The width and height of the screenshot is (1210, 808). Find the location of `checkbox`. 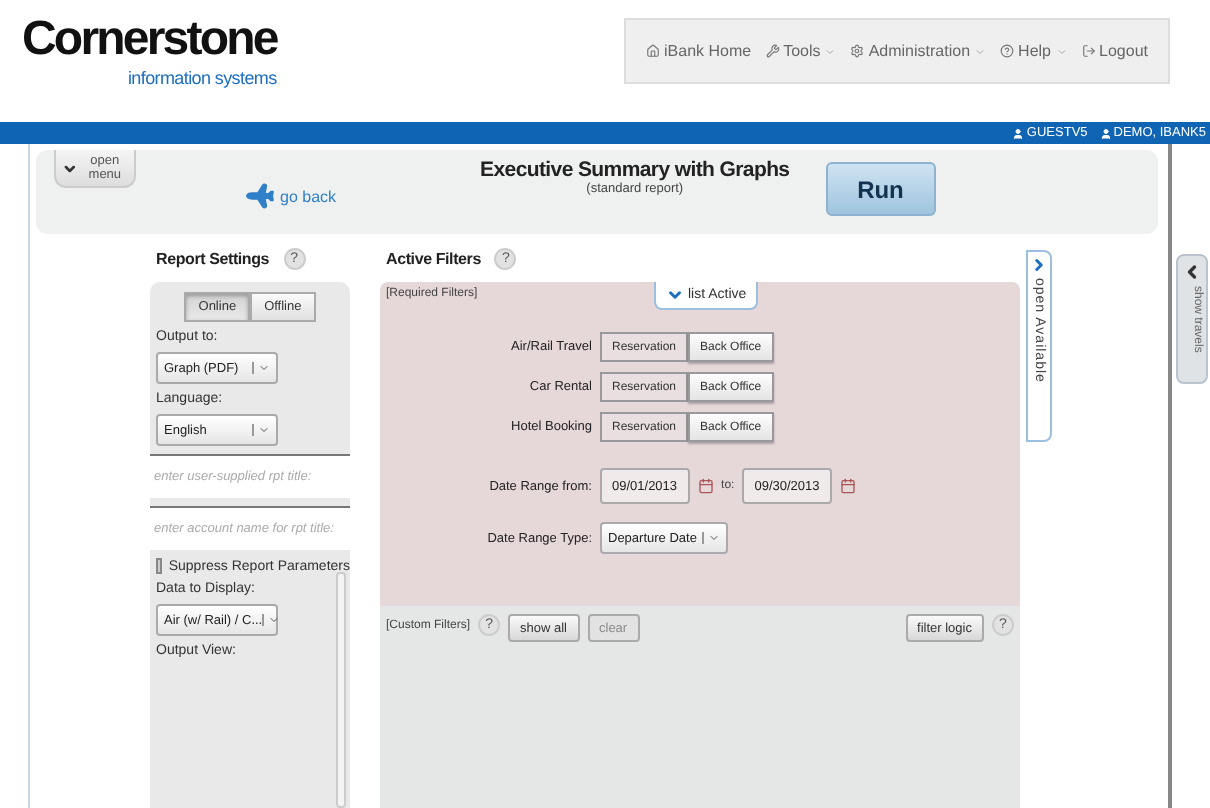

checkbox is located at coordinates (159, 566).